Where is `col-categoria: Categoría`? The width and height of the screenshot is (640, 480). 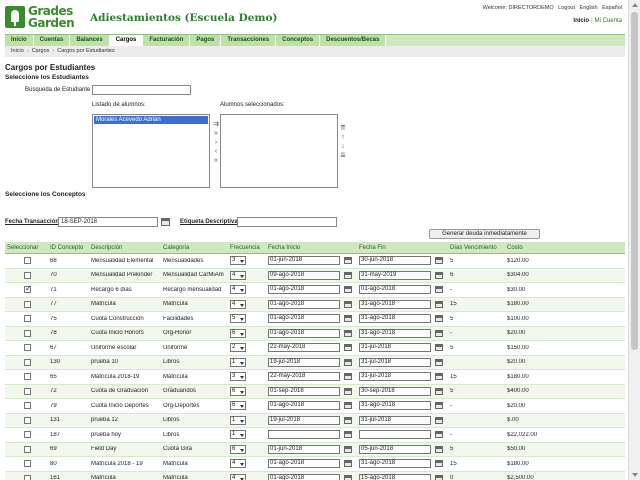 col-categoria: Categoría is located at coordinates (194, 247).